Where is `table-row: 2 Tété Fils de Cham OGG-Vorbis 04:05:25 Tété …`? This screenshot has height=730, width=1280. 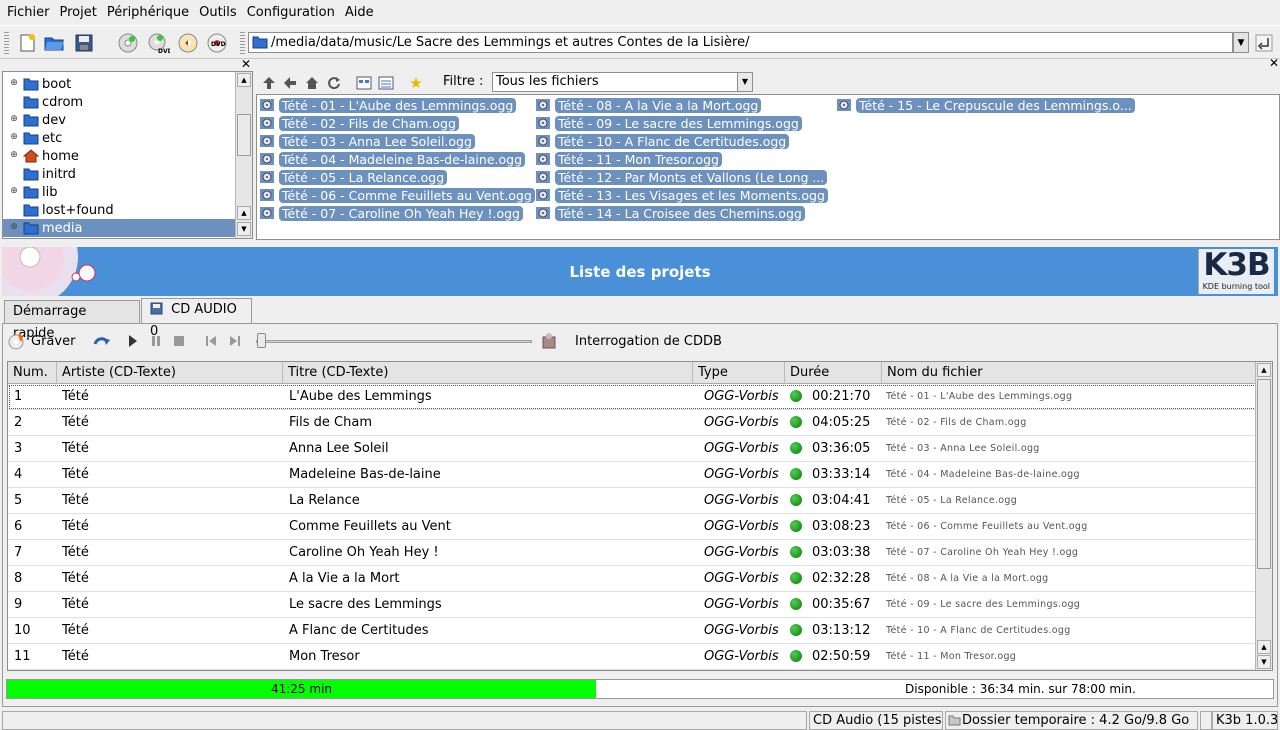
table-row: 2 Tété Fils de Cham OGG-Vorbis 04:05:25 Tété … is located at coordinates (632, 423).